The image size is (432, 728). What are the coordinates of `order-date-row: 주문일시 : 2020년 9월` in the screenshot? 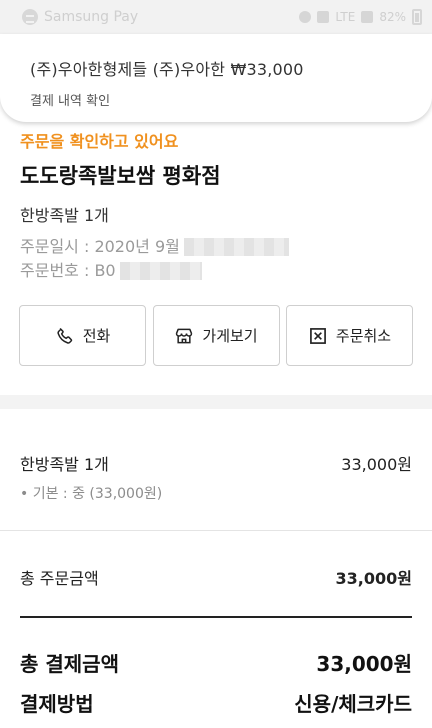 It's located at (154, 247).